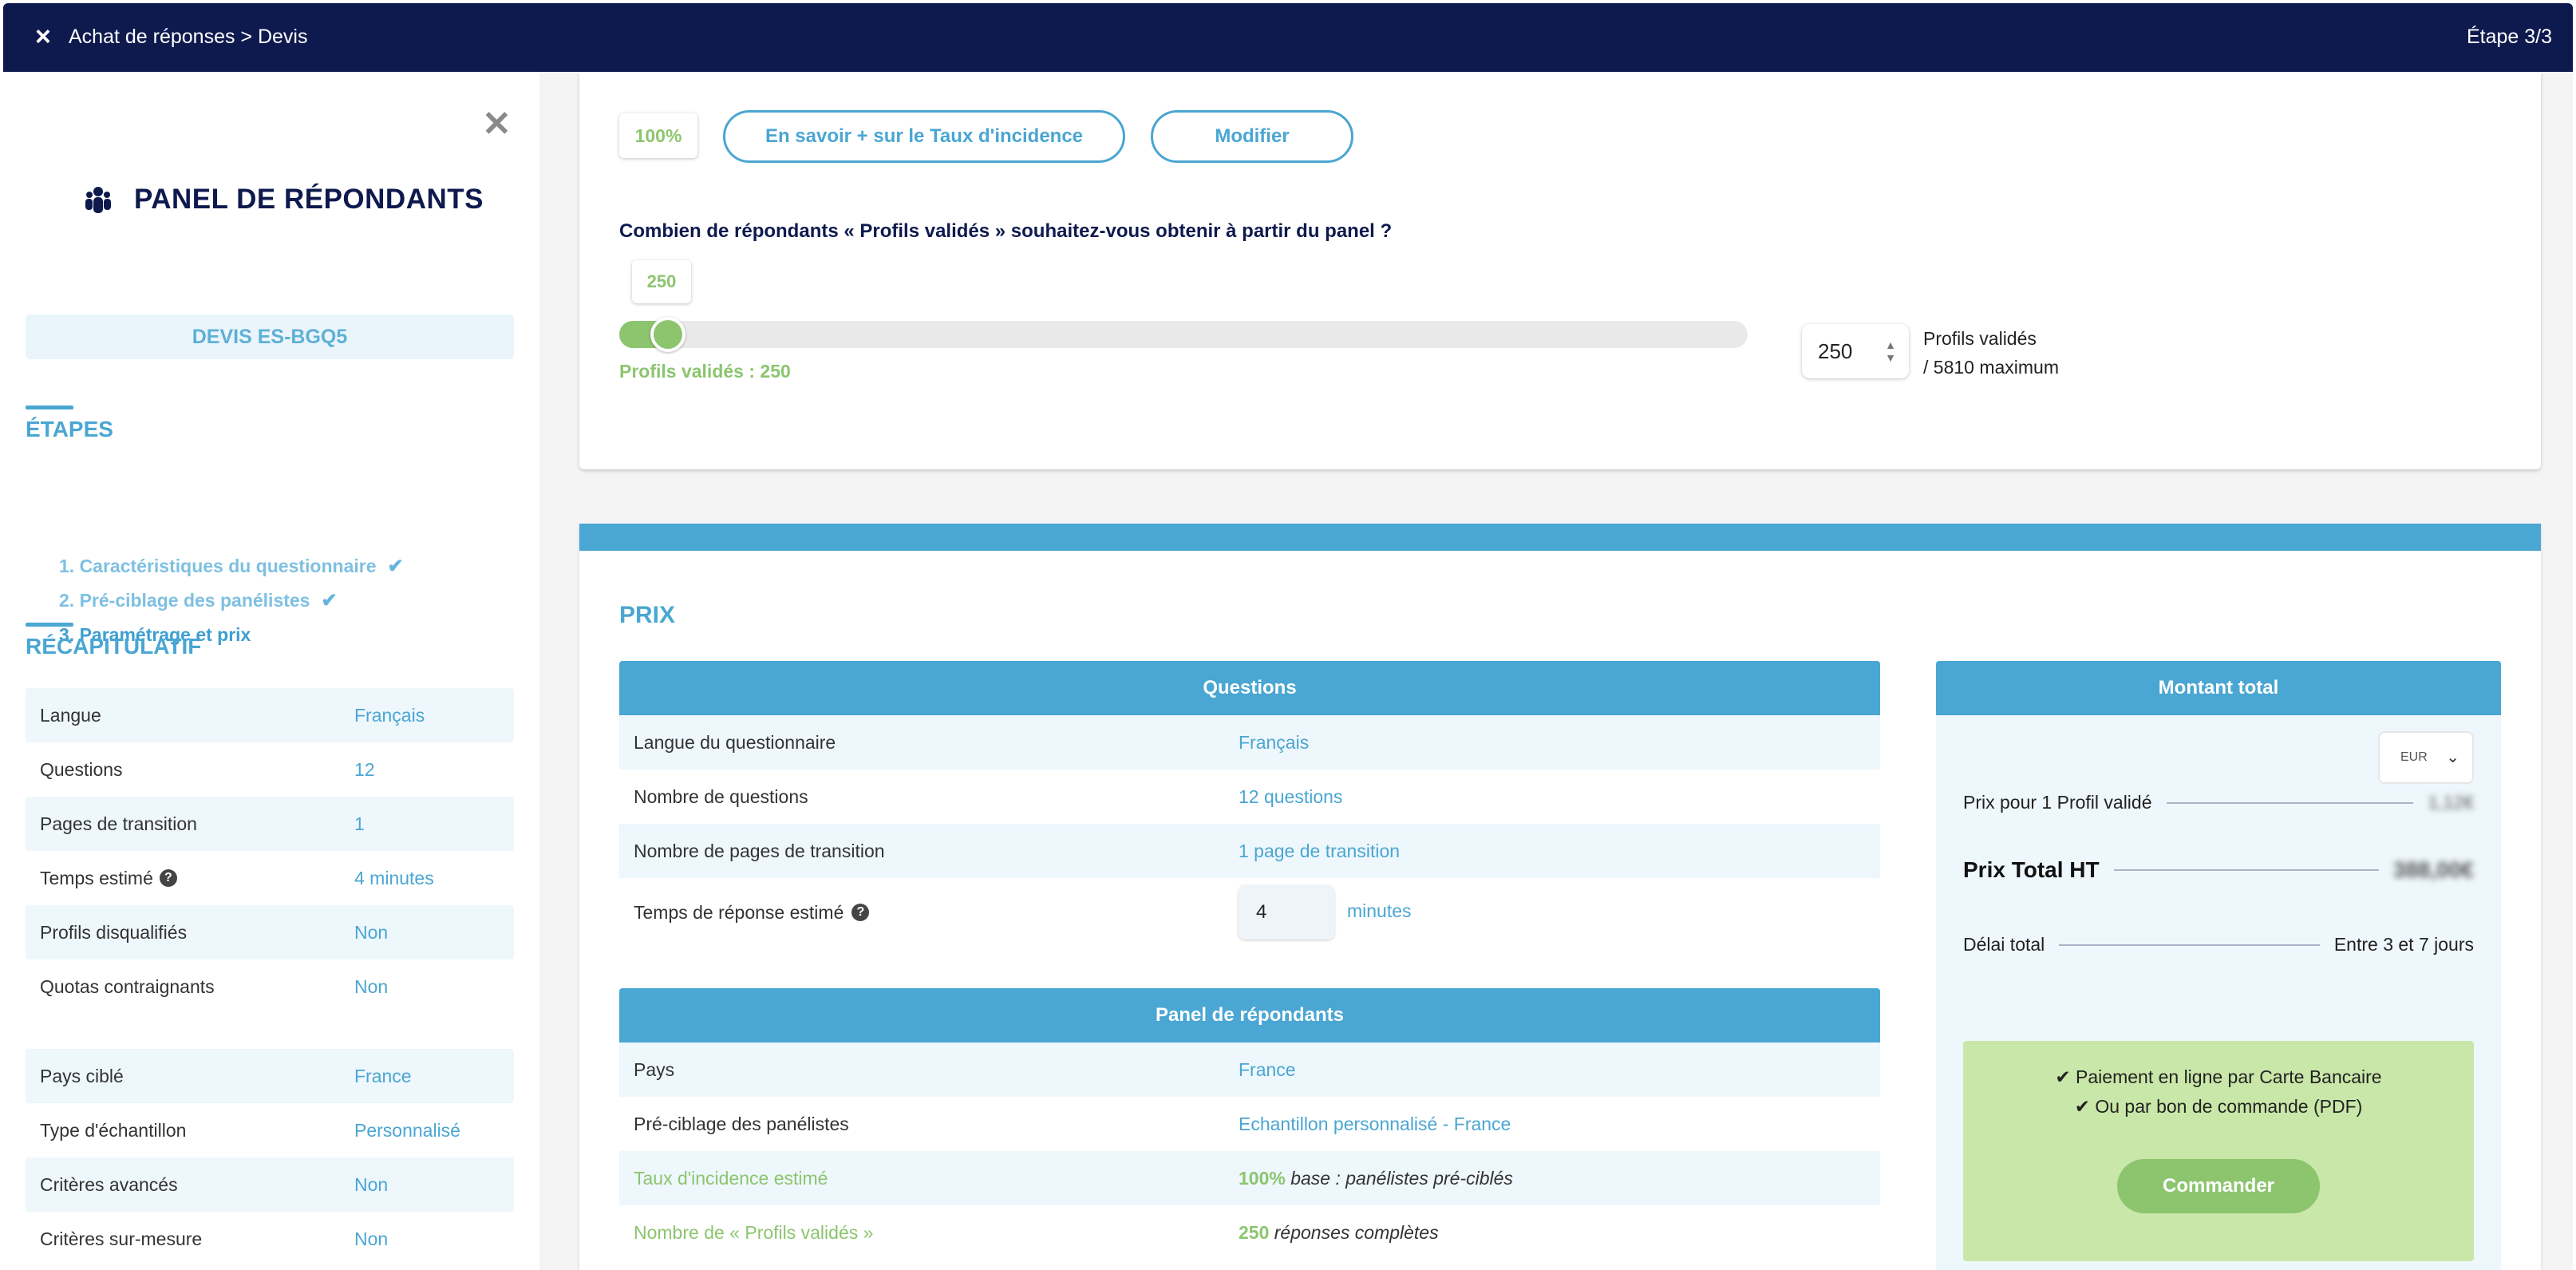 Image resolution: width=2576 pixels, height=1270 pixels. Describe the element at coordinates (1254, 1232) in the screenshot. I see `profils-value: 250` at that location.